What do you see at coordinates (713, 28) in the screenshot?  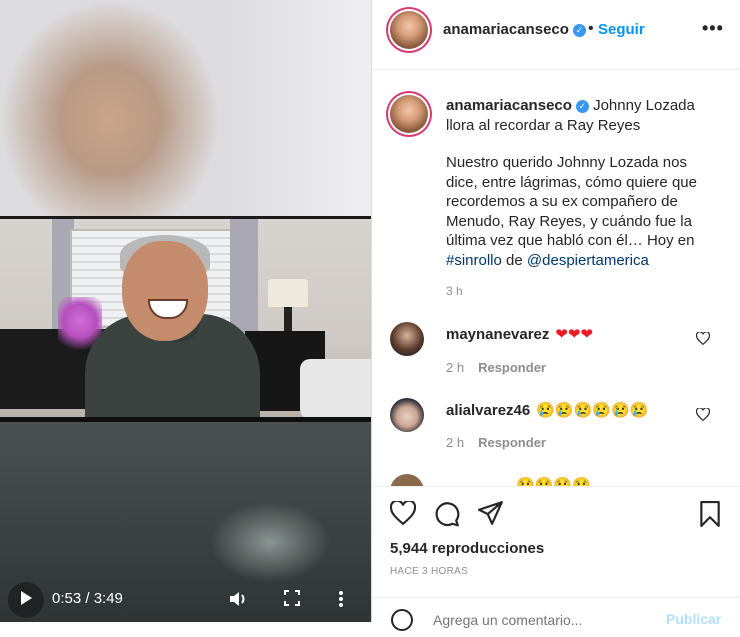 I see `more-options-icon: •••` at bounding box center [713, 28].